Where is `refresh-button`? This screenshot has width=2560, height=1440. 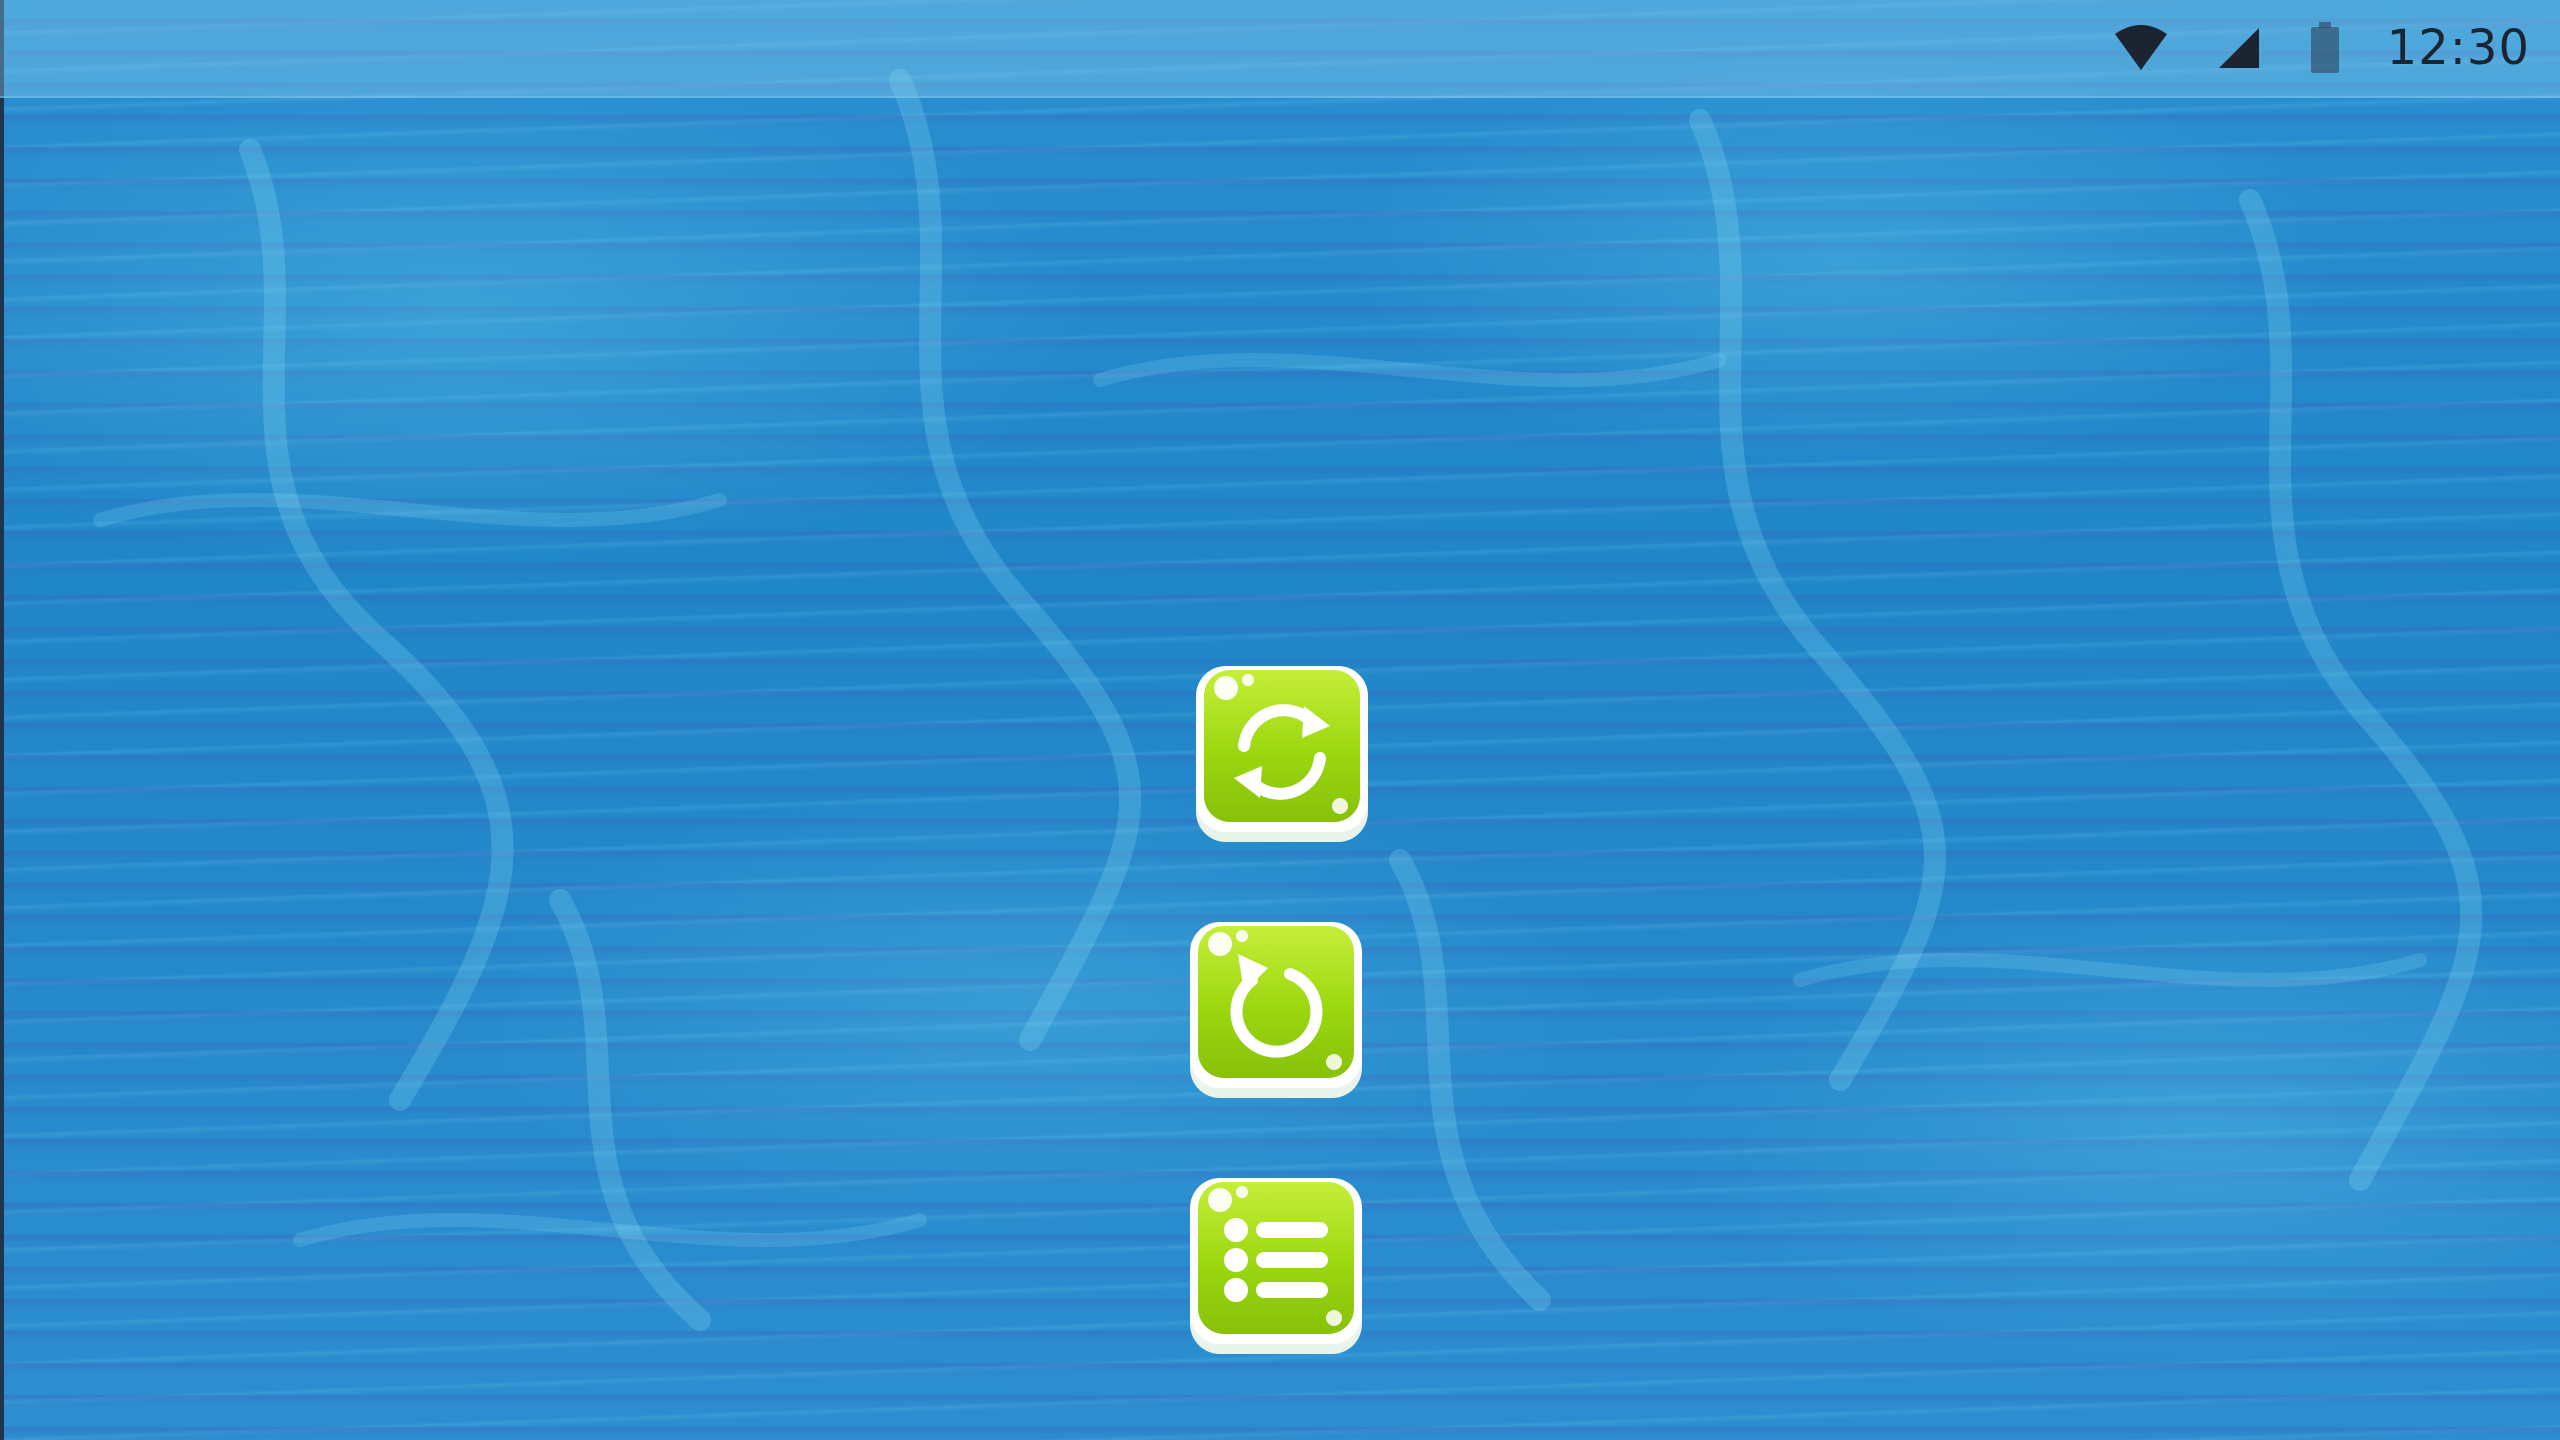
refresh-button is located at coordinates (1282, 753).